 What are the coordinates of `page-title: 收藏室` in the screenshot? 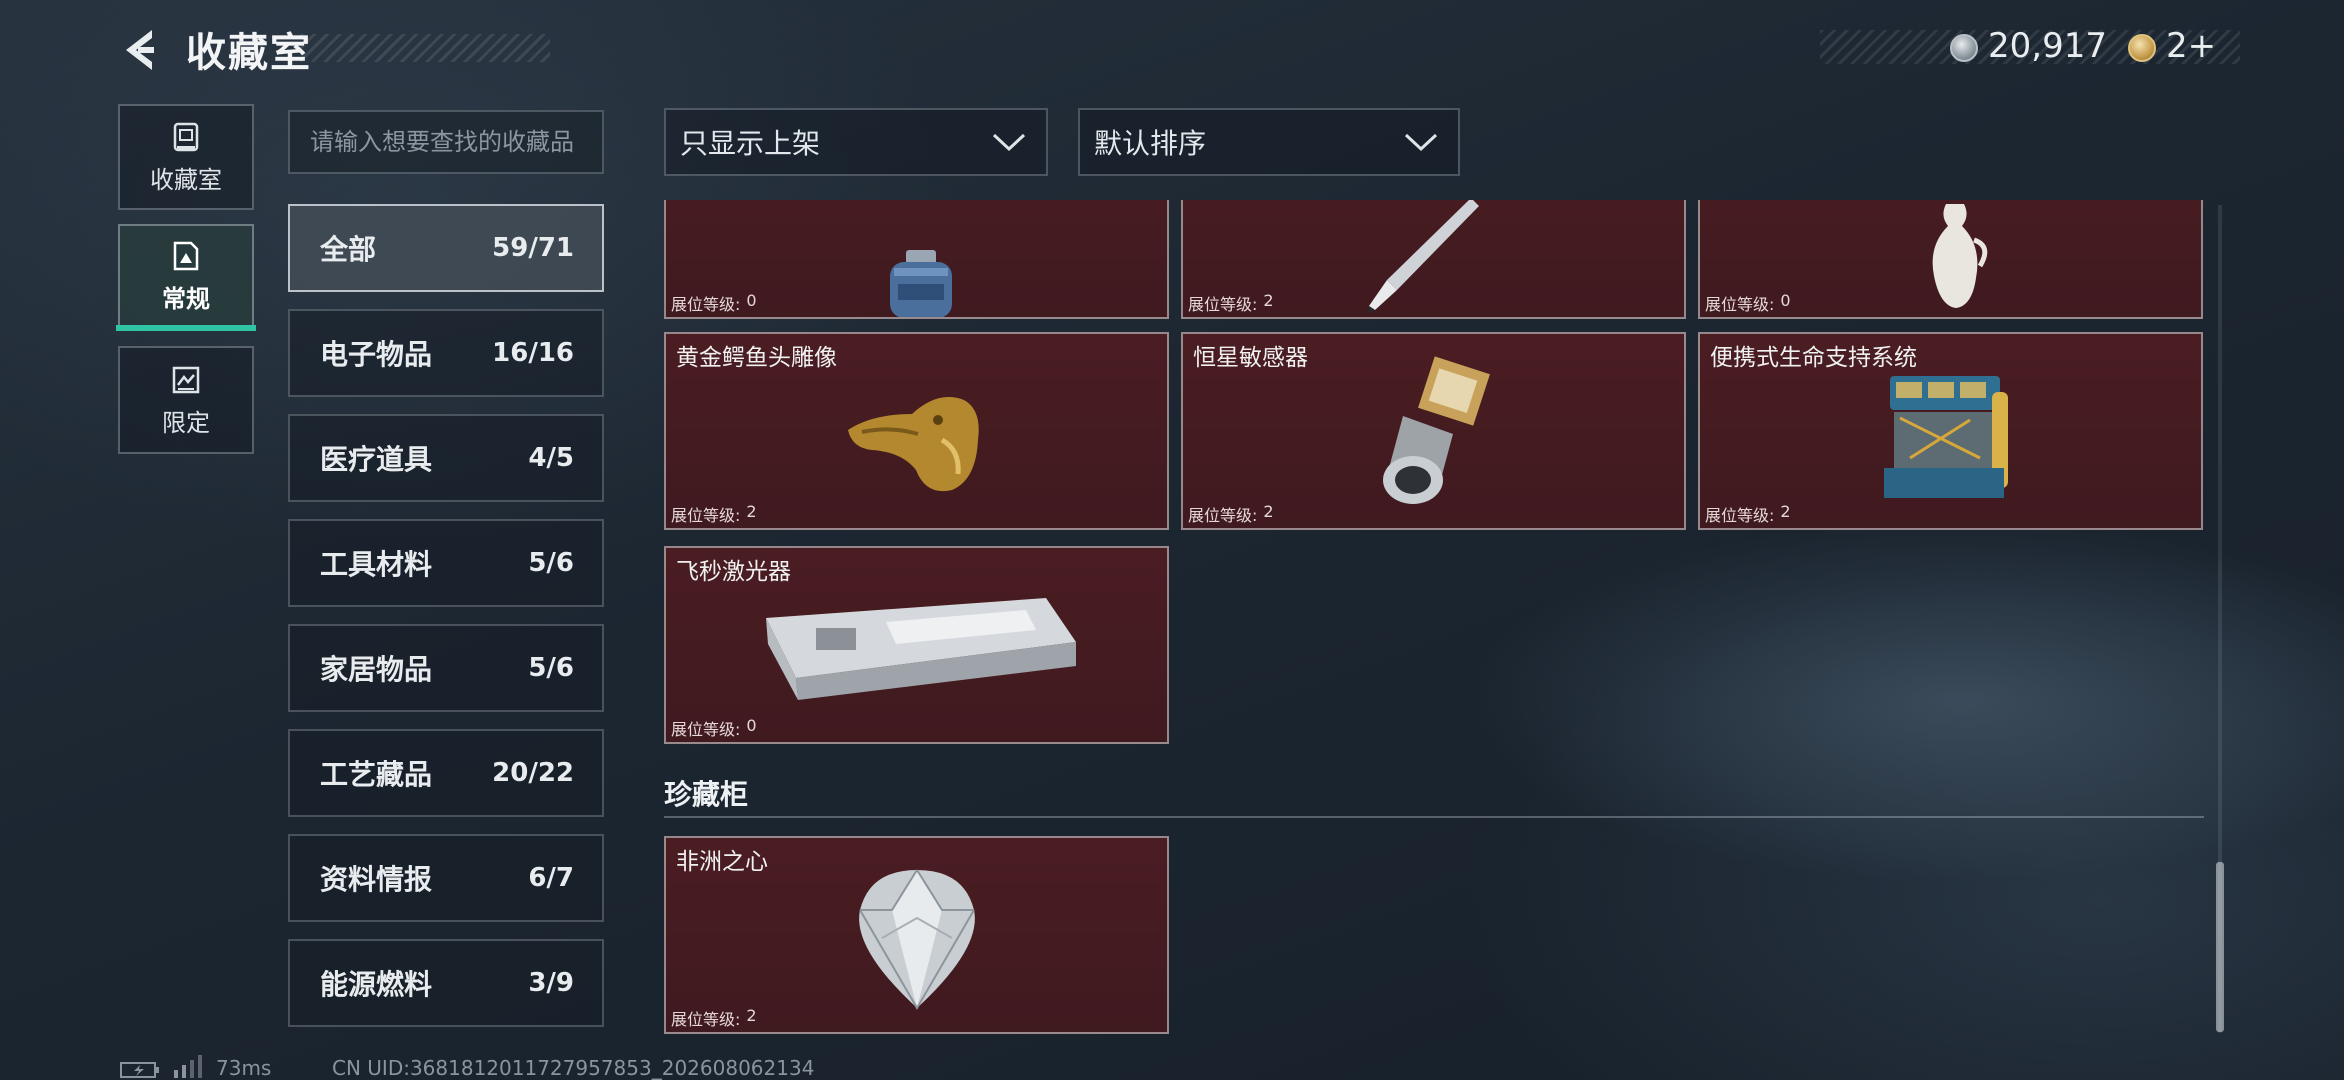 It's located at (249, 53).